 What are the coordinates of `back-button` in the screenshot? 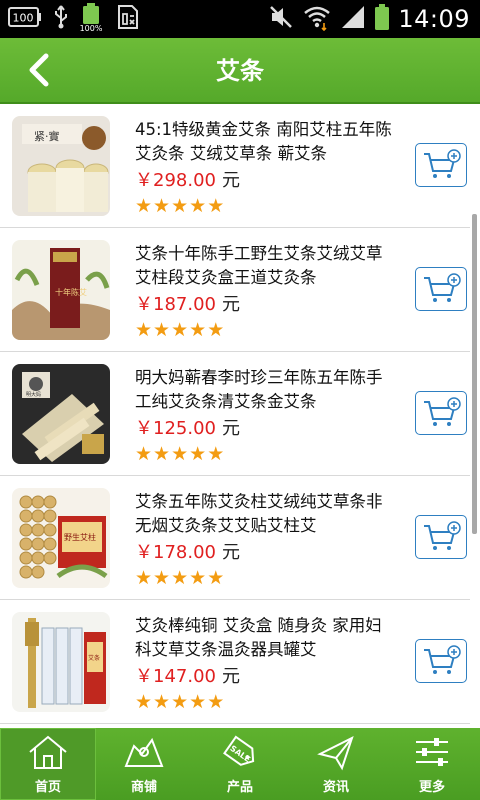 It's located at (40, 70).